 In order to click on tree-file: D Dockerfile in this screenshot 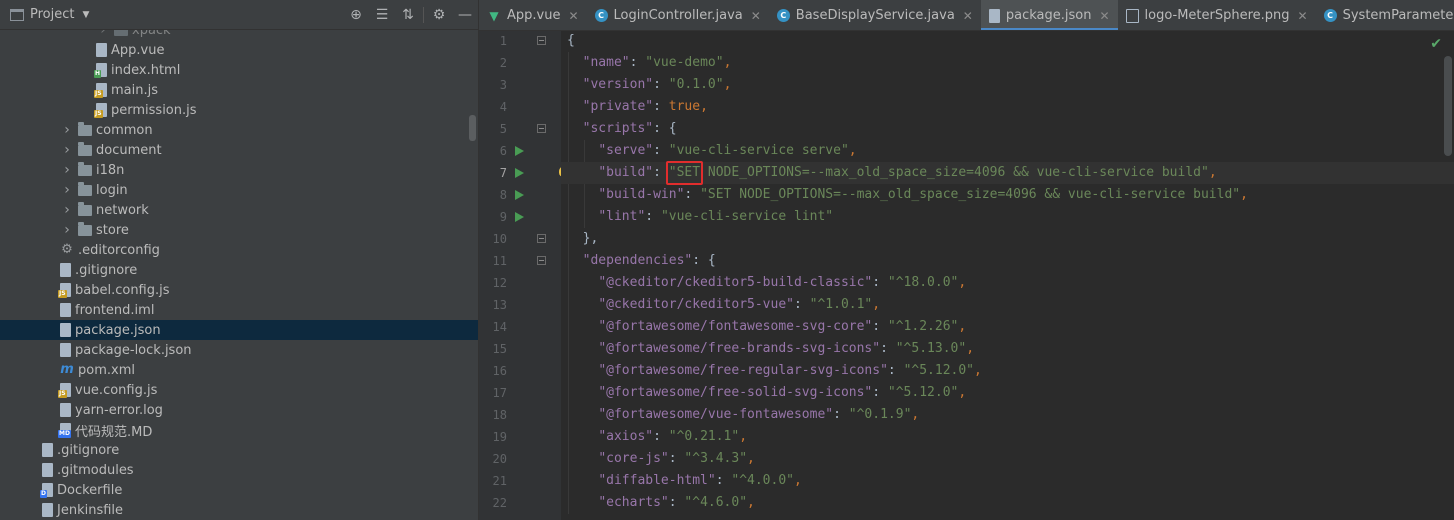, I will do `click(239, 490)`.